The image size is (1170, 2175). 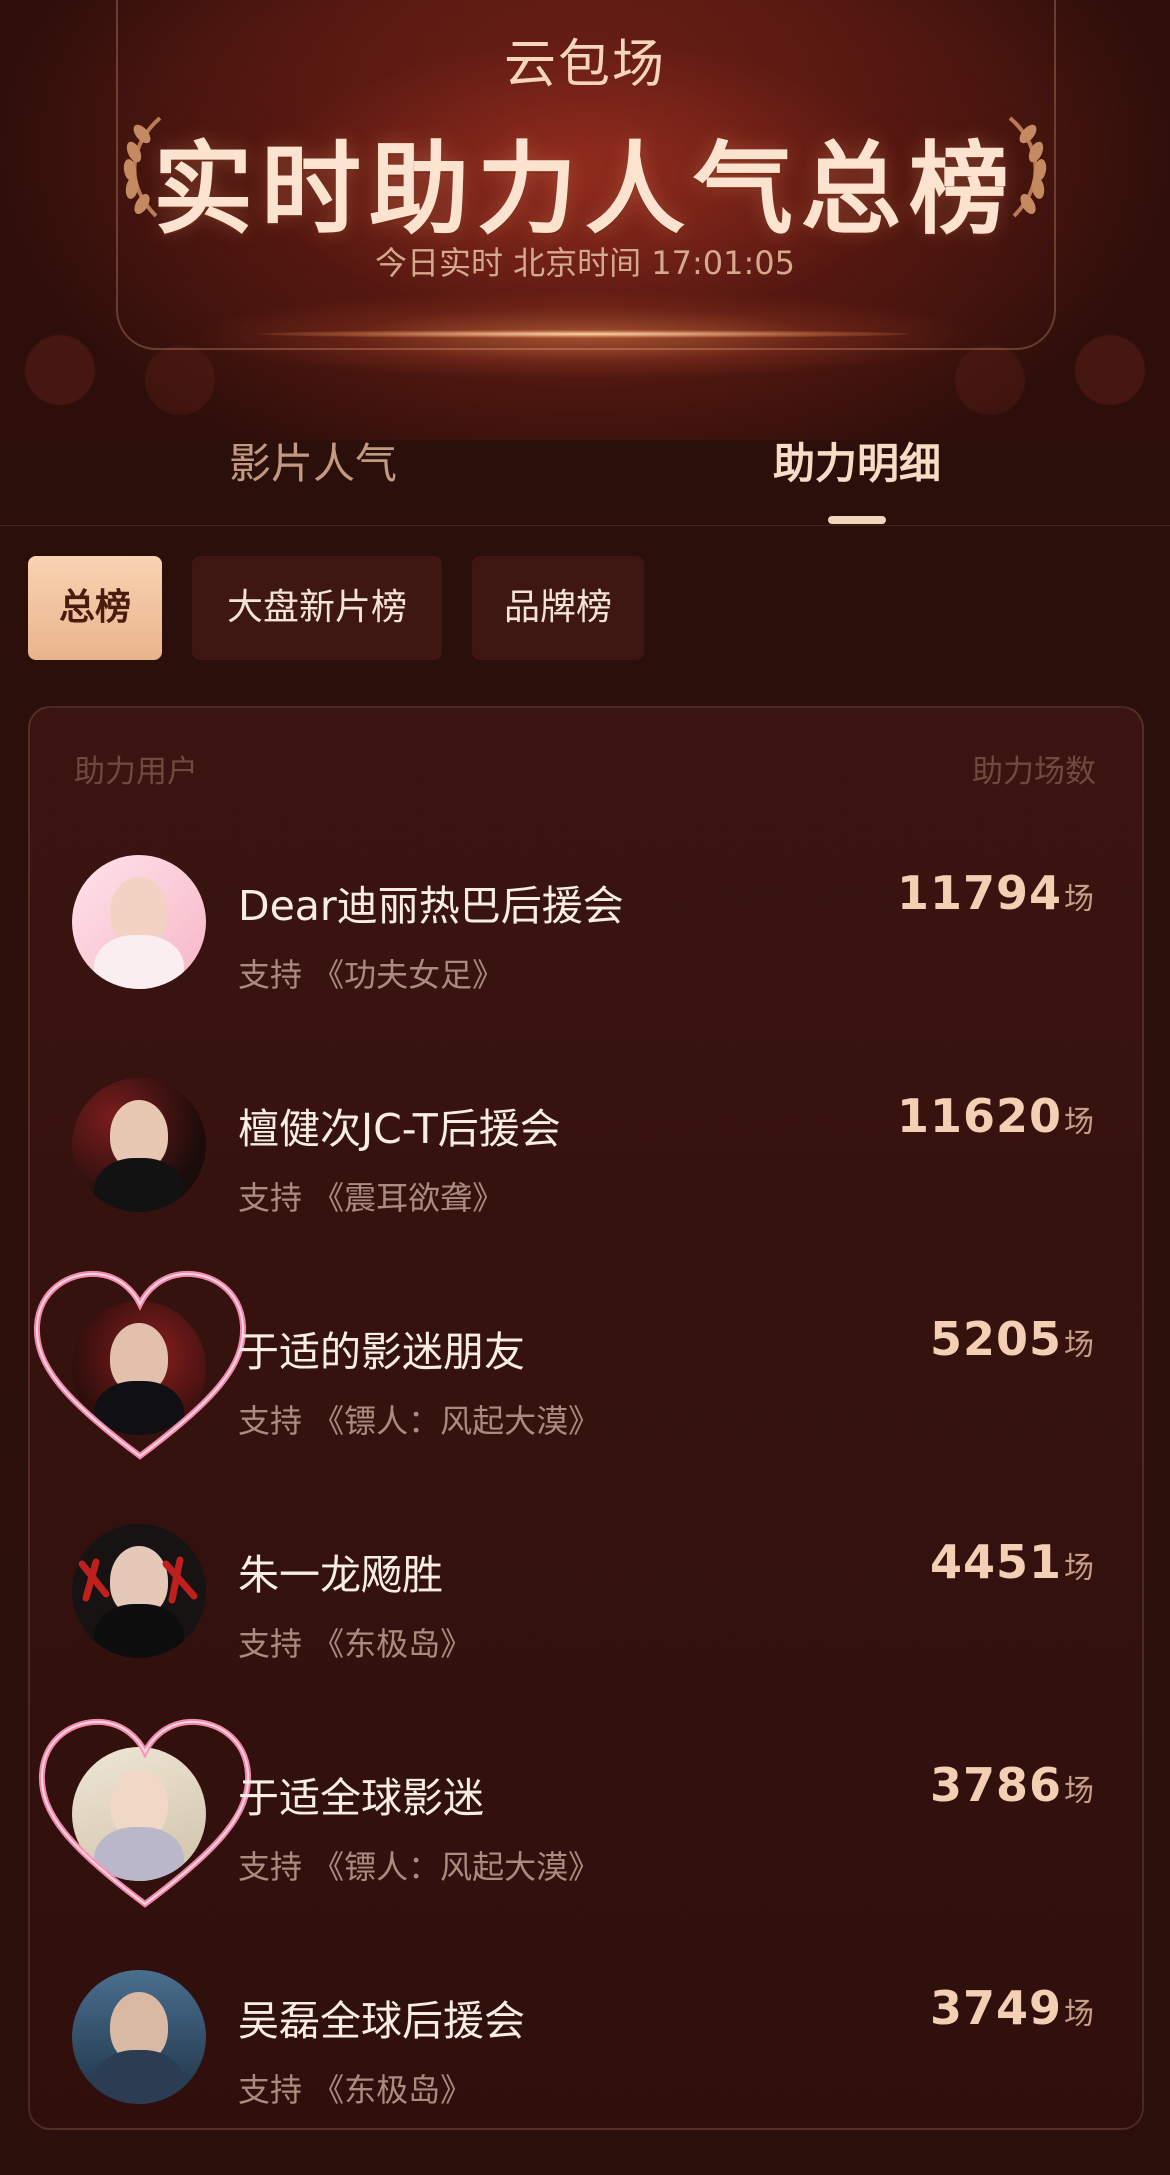 What do you see at coordinates (585, 1619) in the screenshot?
I see `list-item: 朱一龙飏胜 支持 《东极岛》 4451场` at bounding box center [585, 1619].